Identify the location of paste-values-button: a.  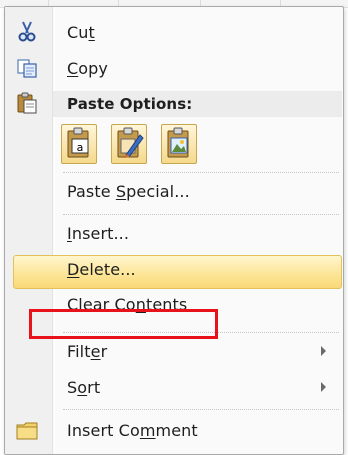
(79, 144).